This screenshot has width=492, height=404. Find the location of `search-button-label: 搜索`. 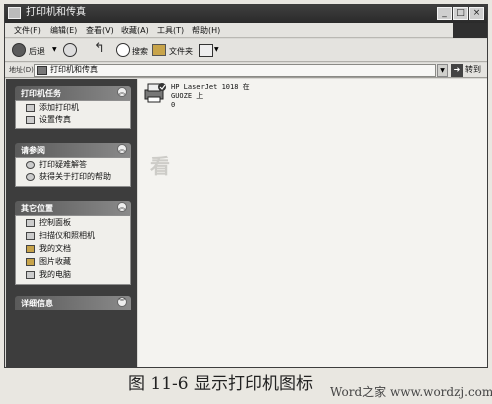

search-button-label: 搜索 is located at coordinates (140, 51).